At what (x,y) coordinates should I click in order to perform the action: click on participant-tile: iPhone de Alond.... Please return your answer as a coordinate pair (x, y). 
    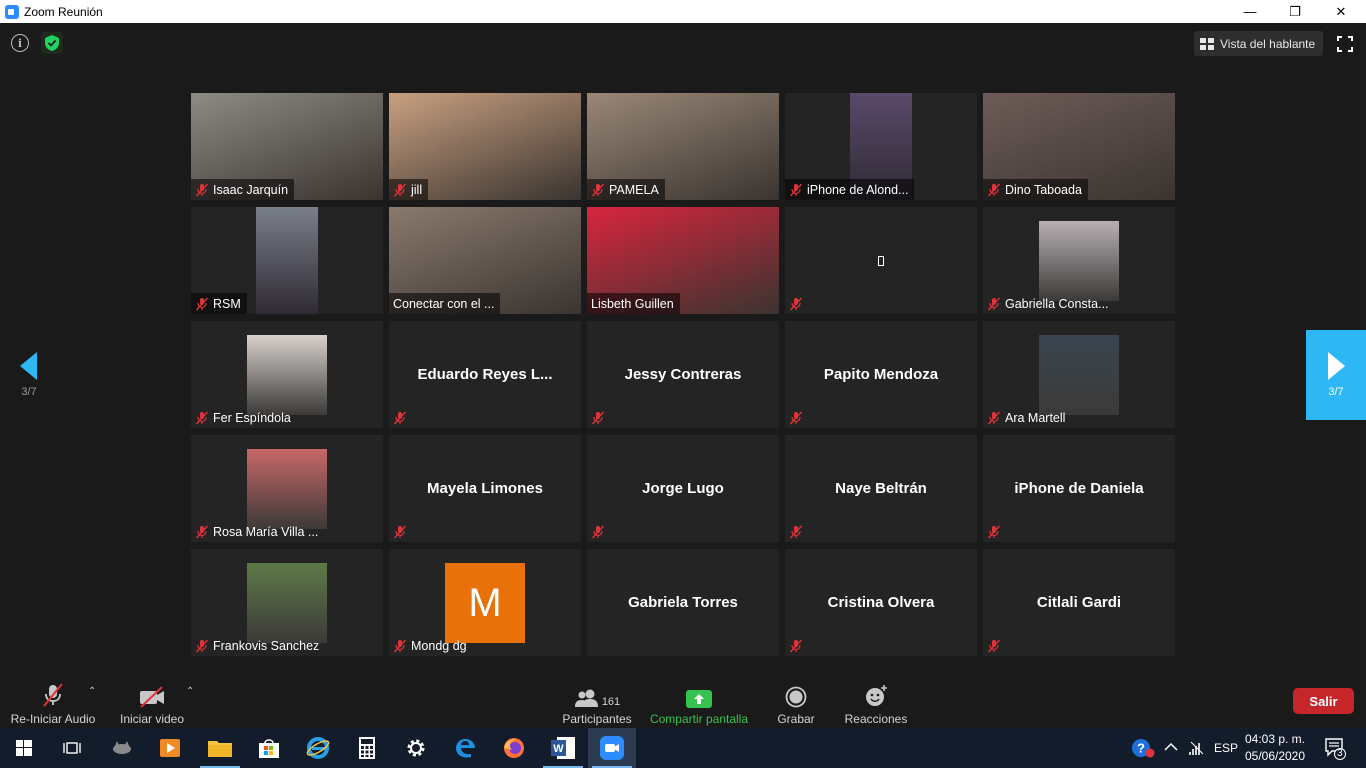
    Looking at the image, I should click on (881, 146).